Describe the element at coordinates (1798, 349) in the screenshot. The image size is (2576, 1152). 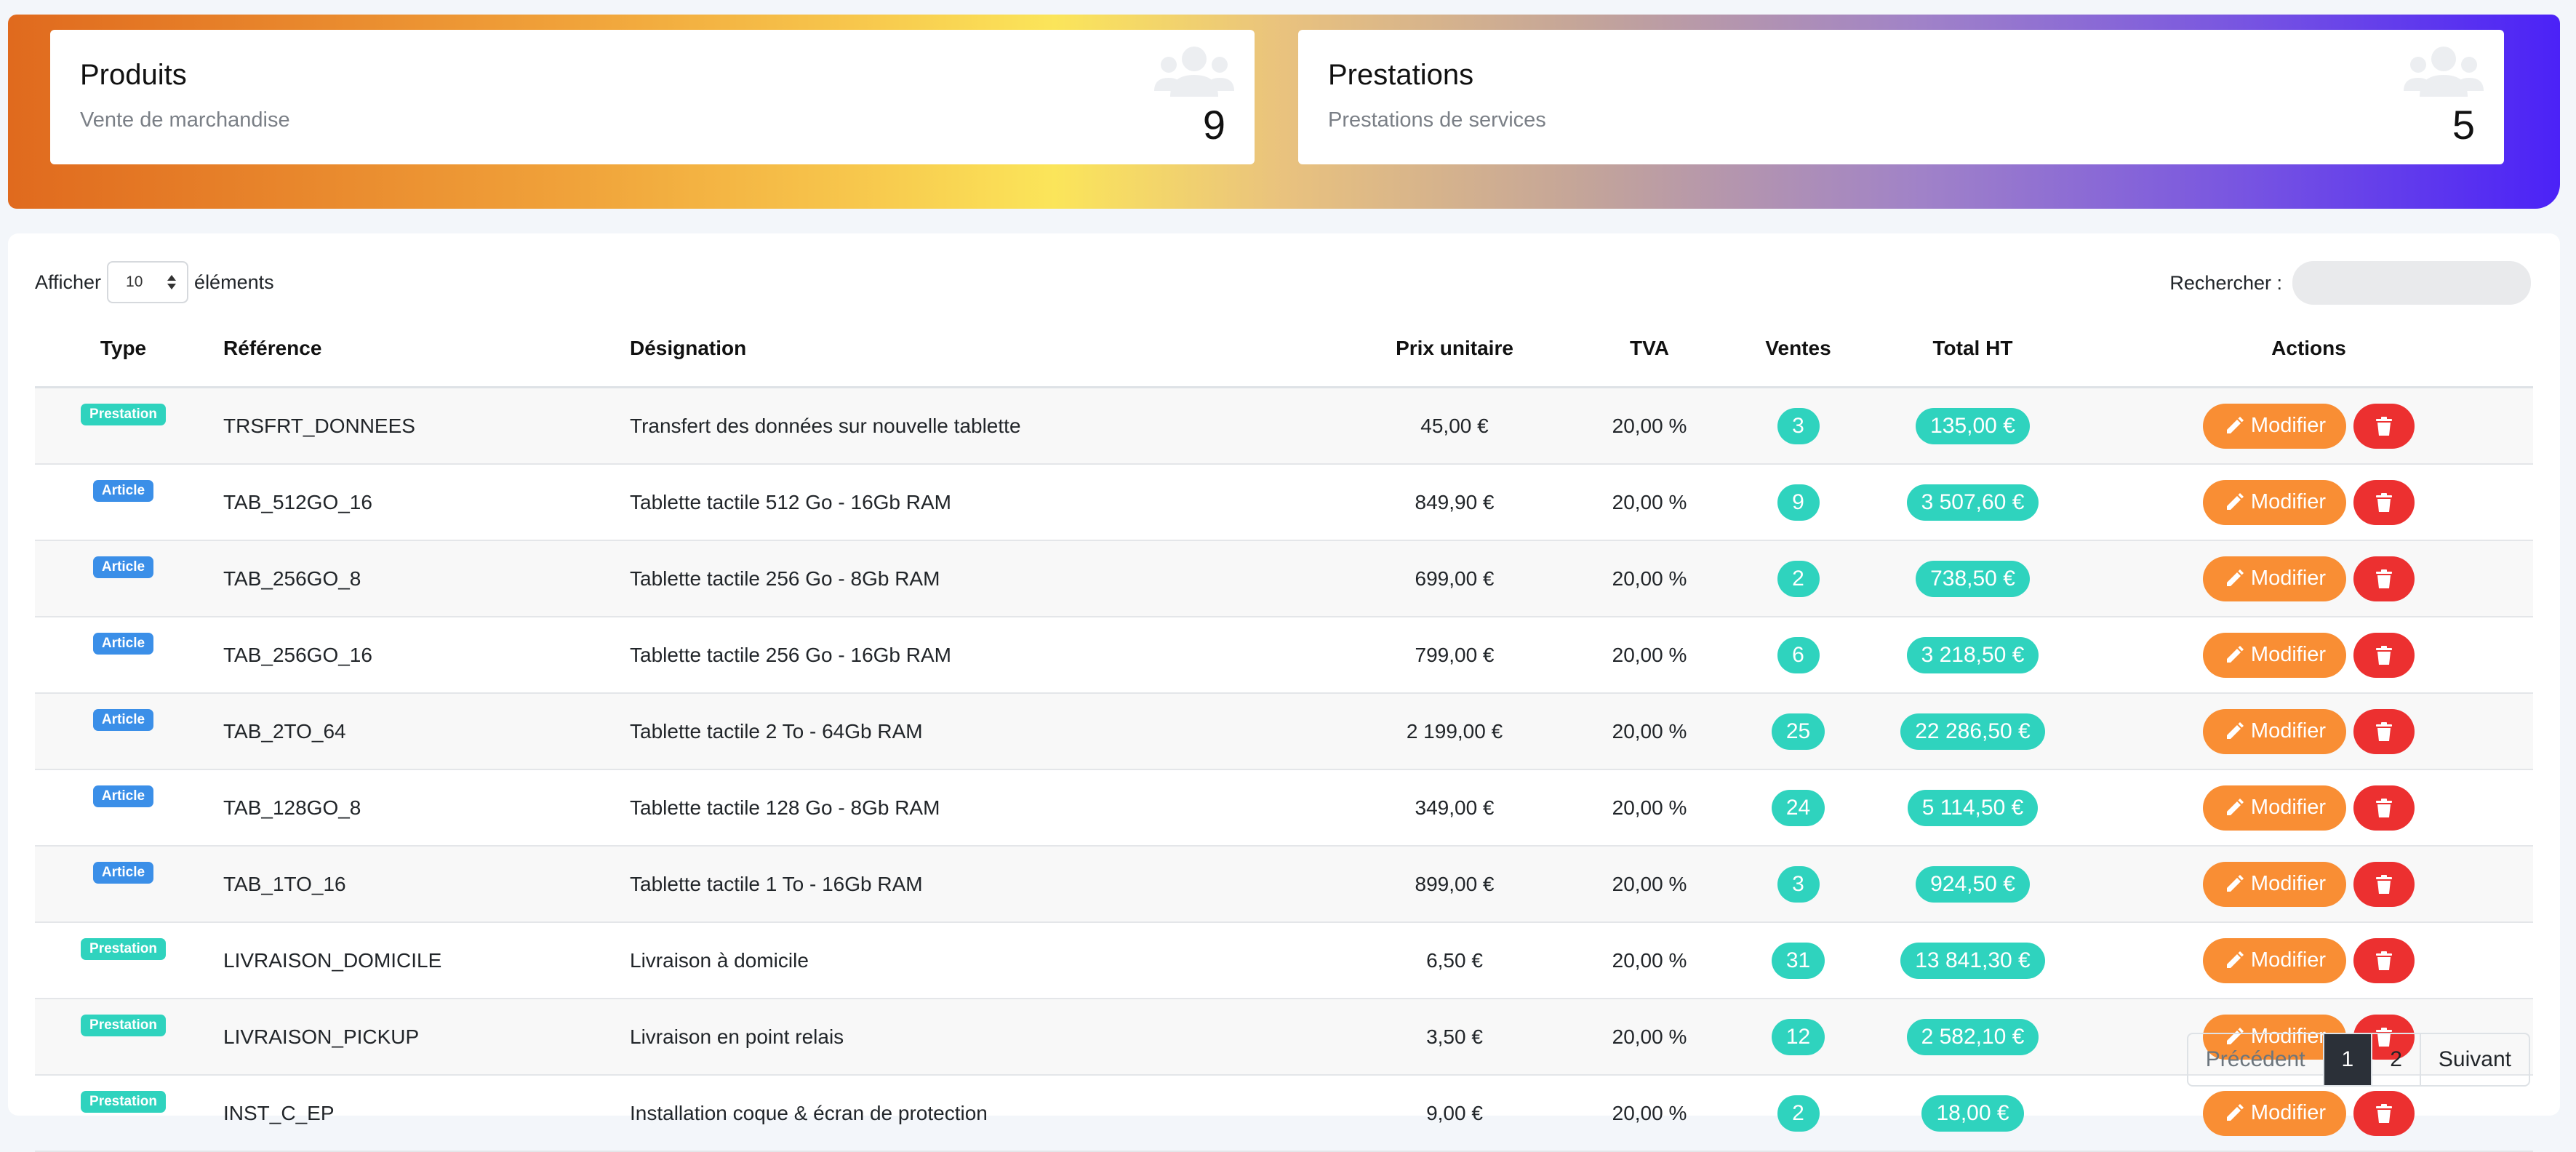
I see `column-header-sales: Ventes` at that location.